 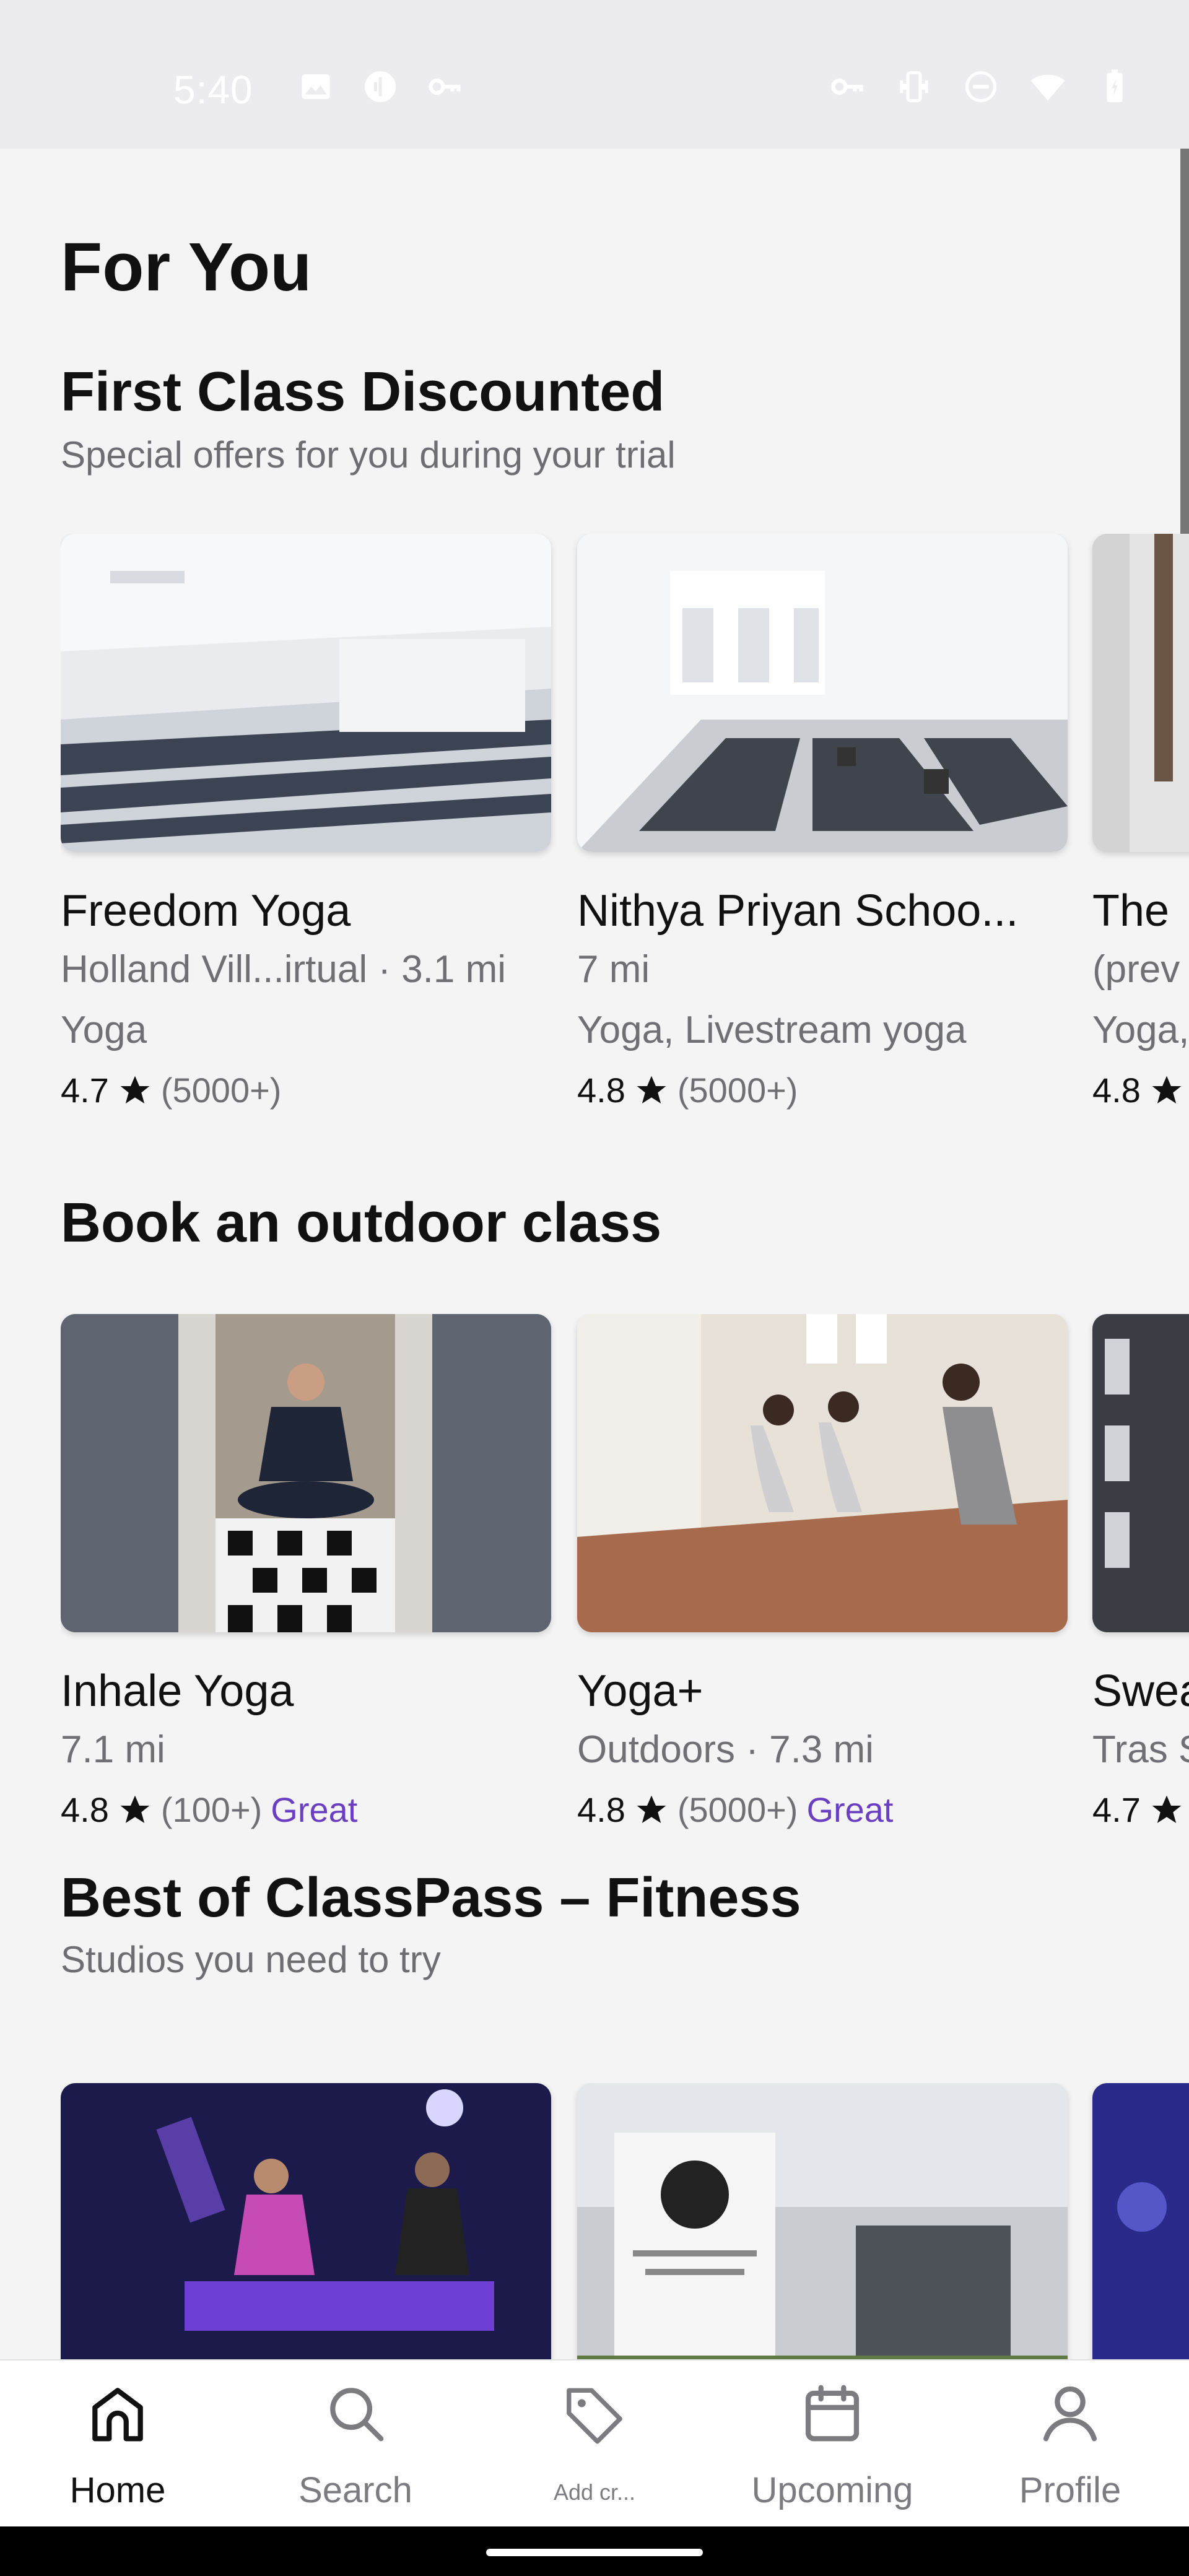 I want to click on studio-rating: 4.8 (100+) Great, so click(x=306, y=1810).